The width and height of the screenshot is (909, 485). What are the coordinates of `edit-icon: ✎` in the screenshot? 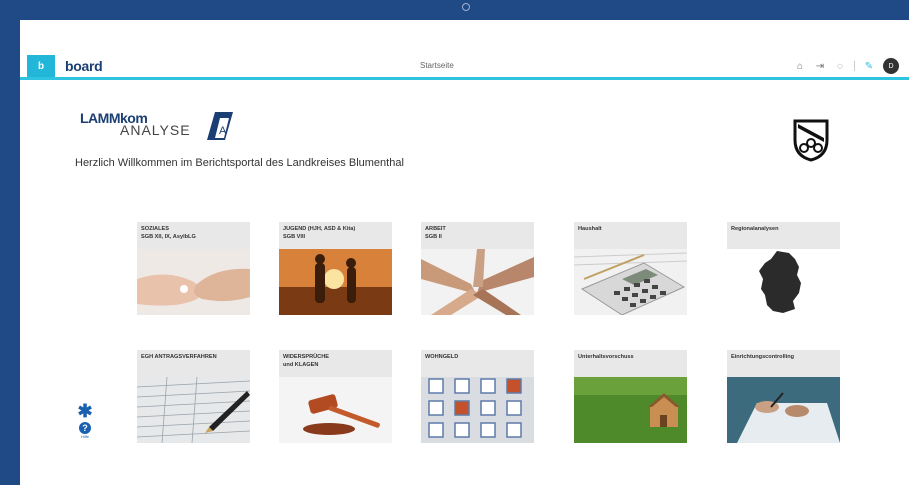 It's located at (869, 66).